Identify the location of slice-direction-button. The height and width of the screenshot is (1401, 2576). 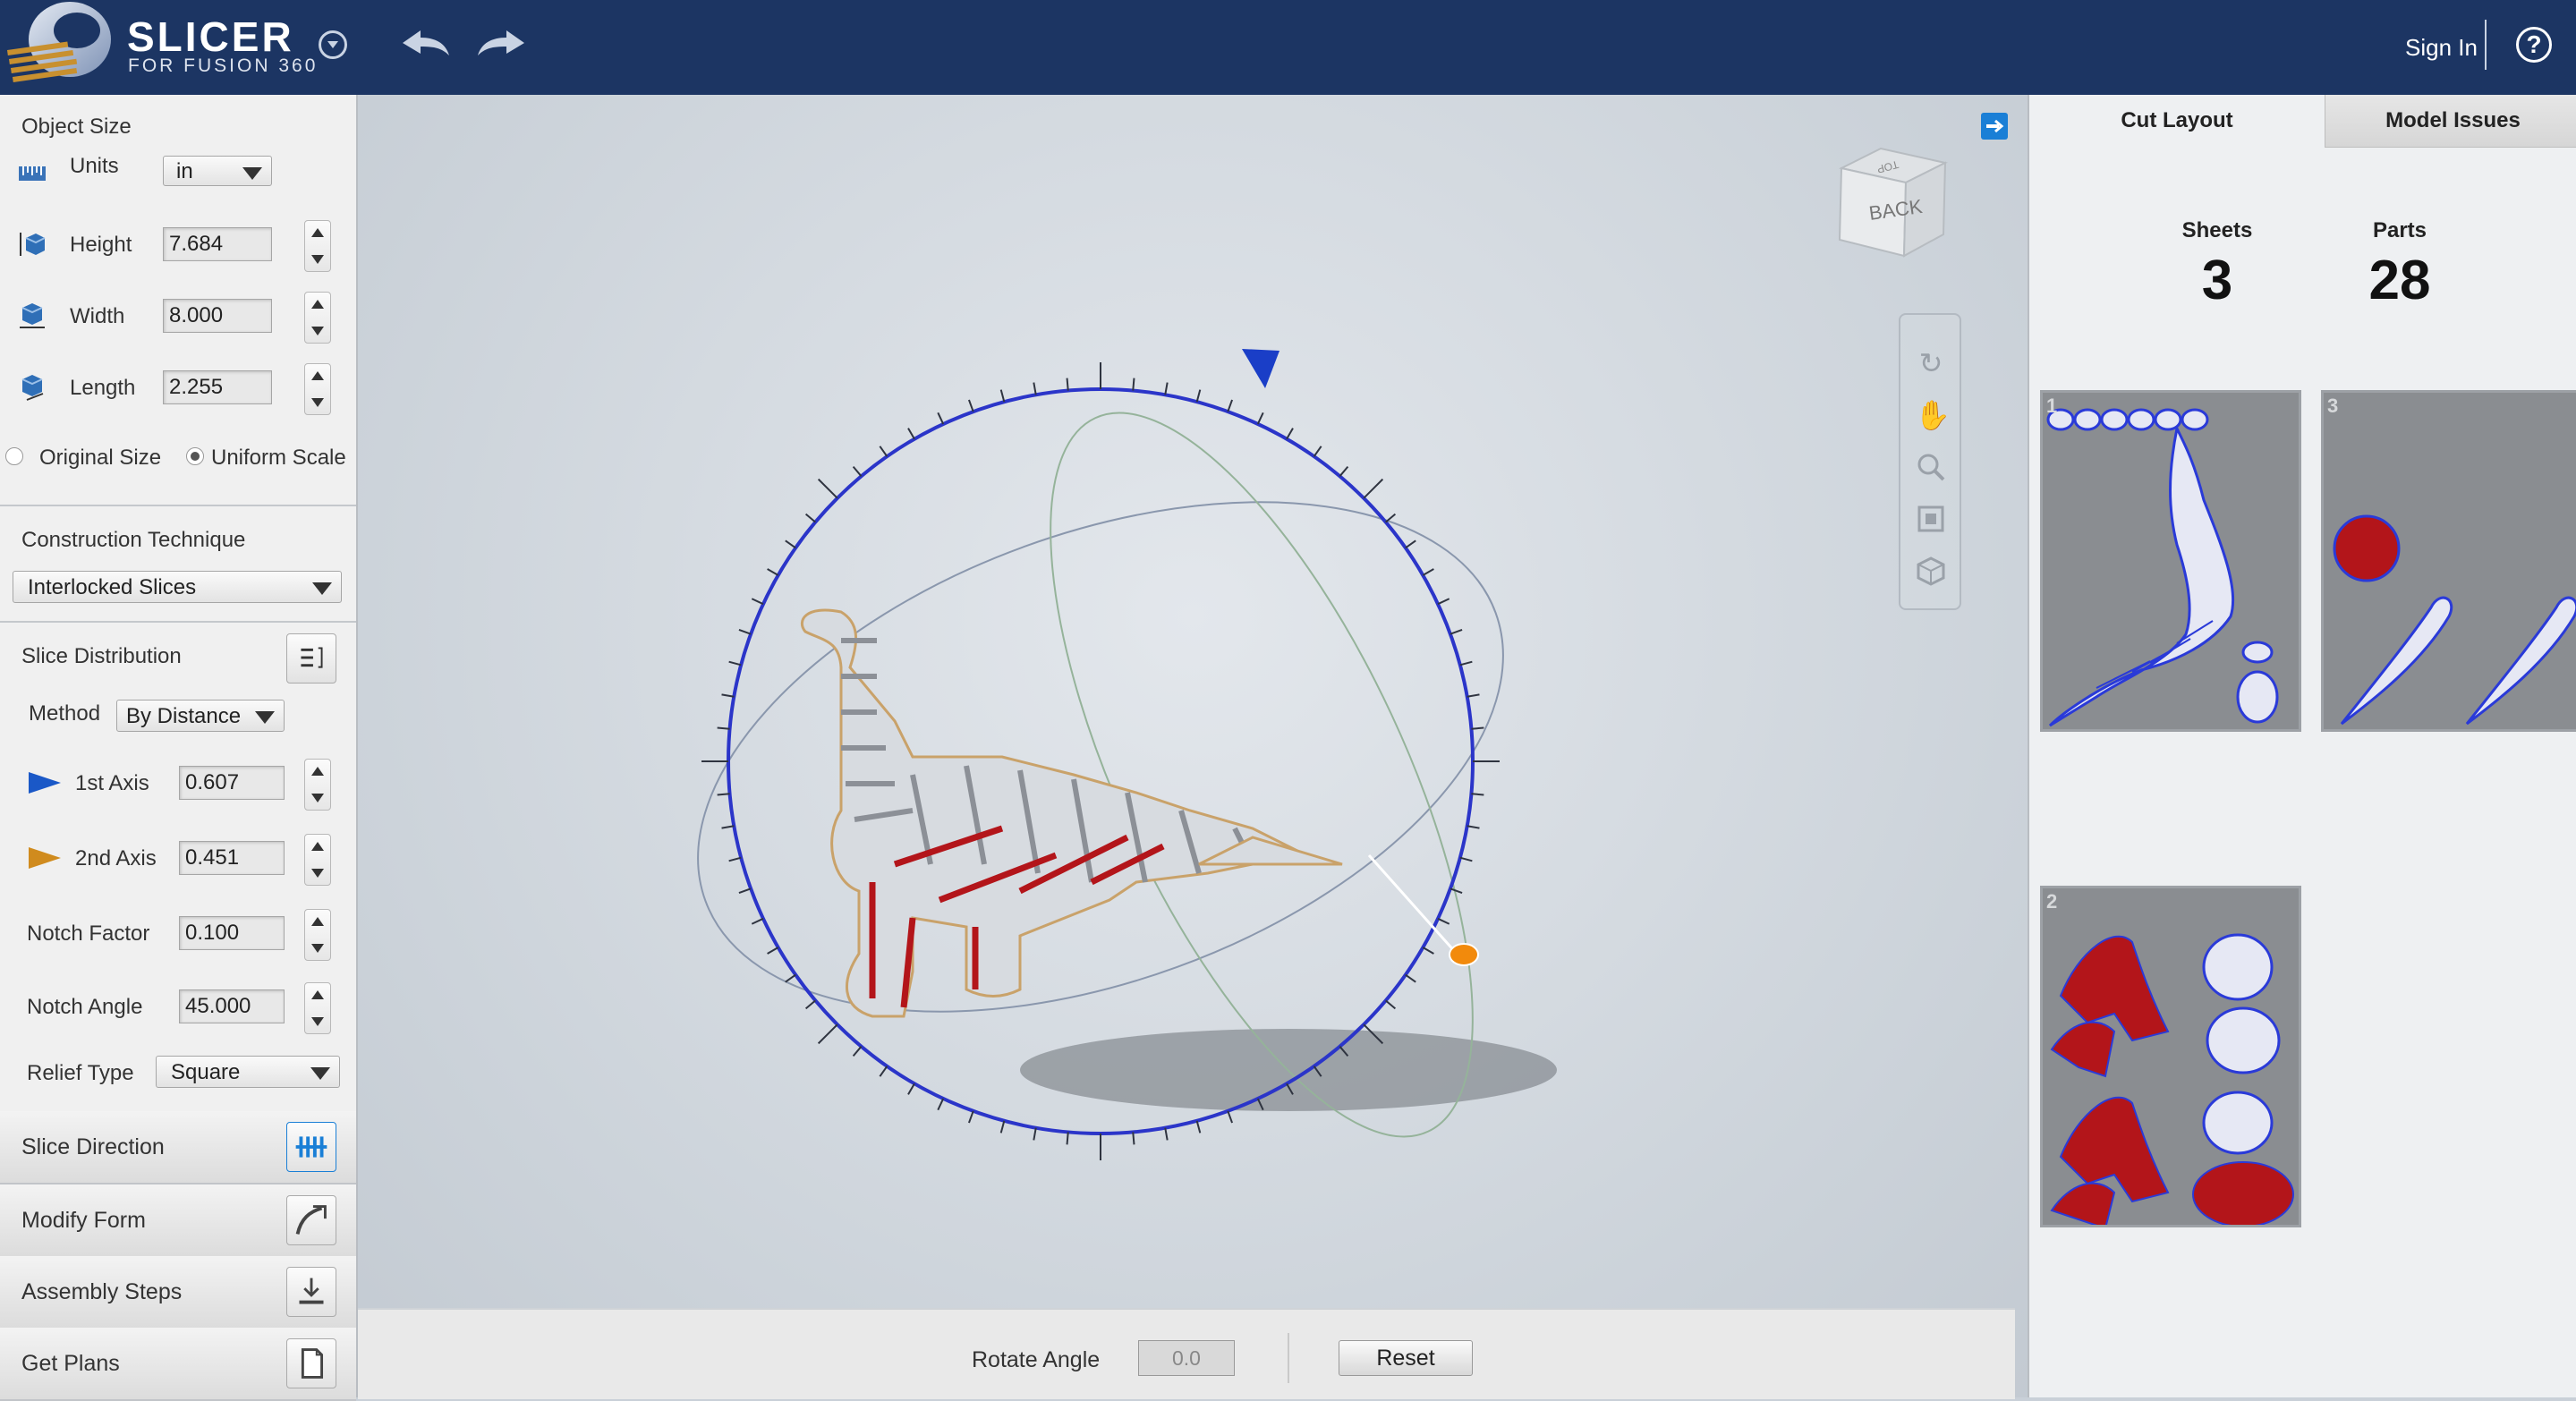
(311, 1147).